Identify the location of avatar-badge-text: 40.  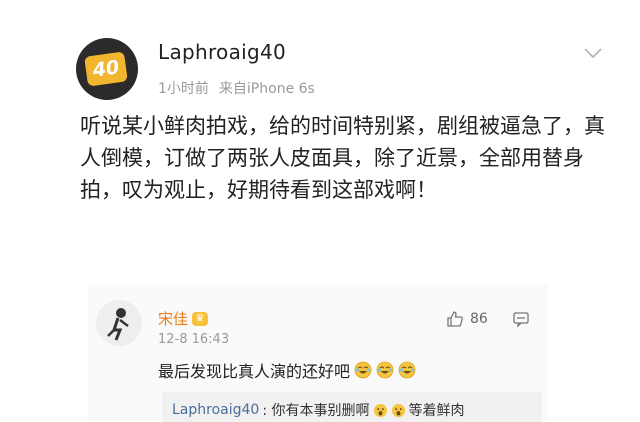
(106, 69).